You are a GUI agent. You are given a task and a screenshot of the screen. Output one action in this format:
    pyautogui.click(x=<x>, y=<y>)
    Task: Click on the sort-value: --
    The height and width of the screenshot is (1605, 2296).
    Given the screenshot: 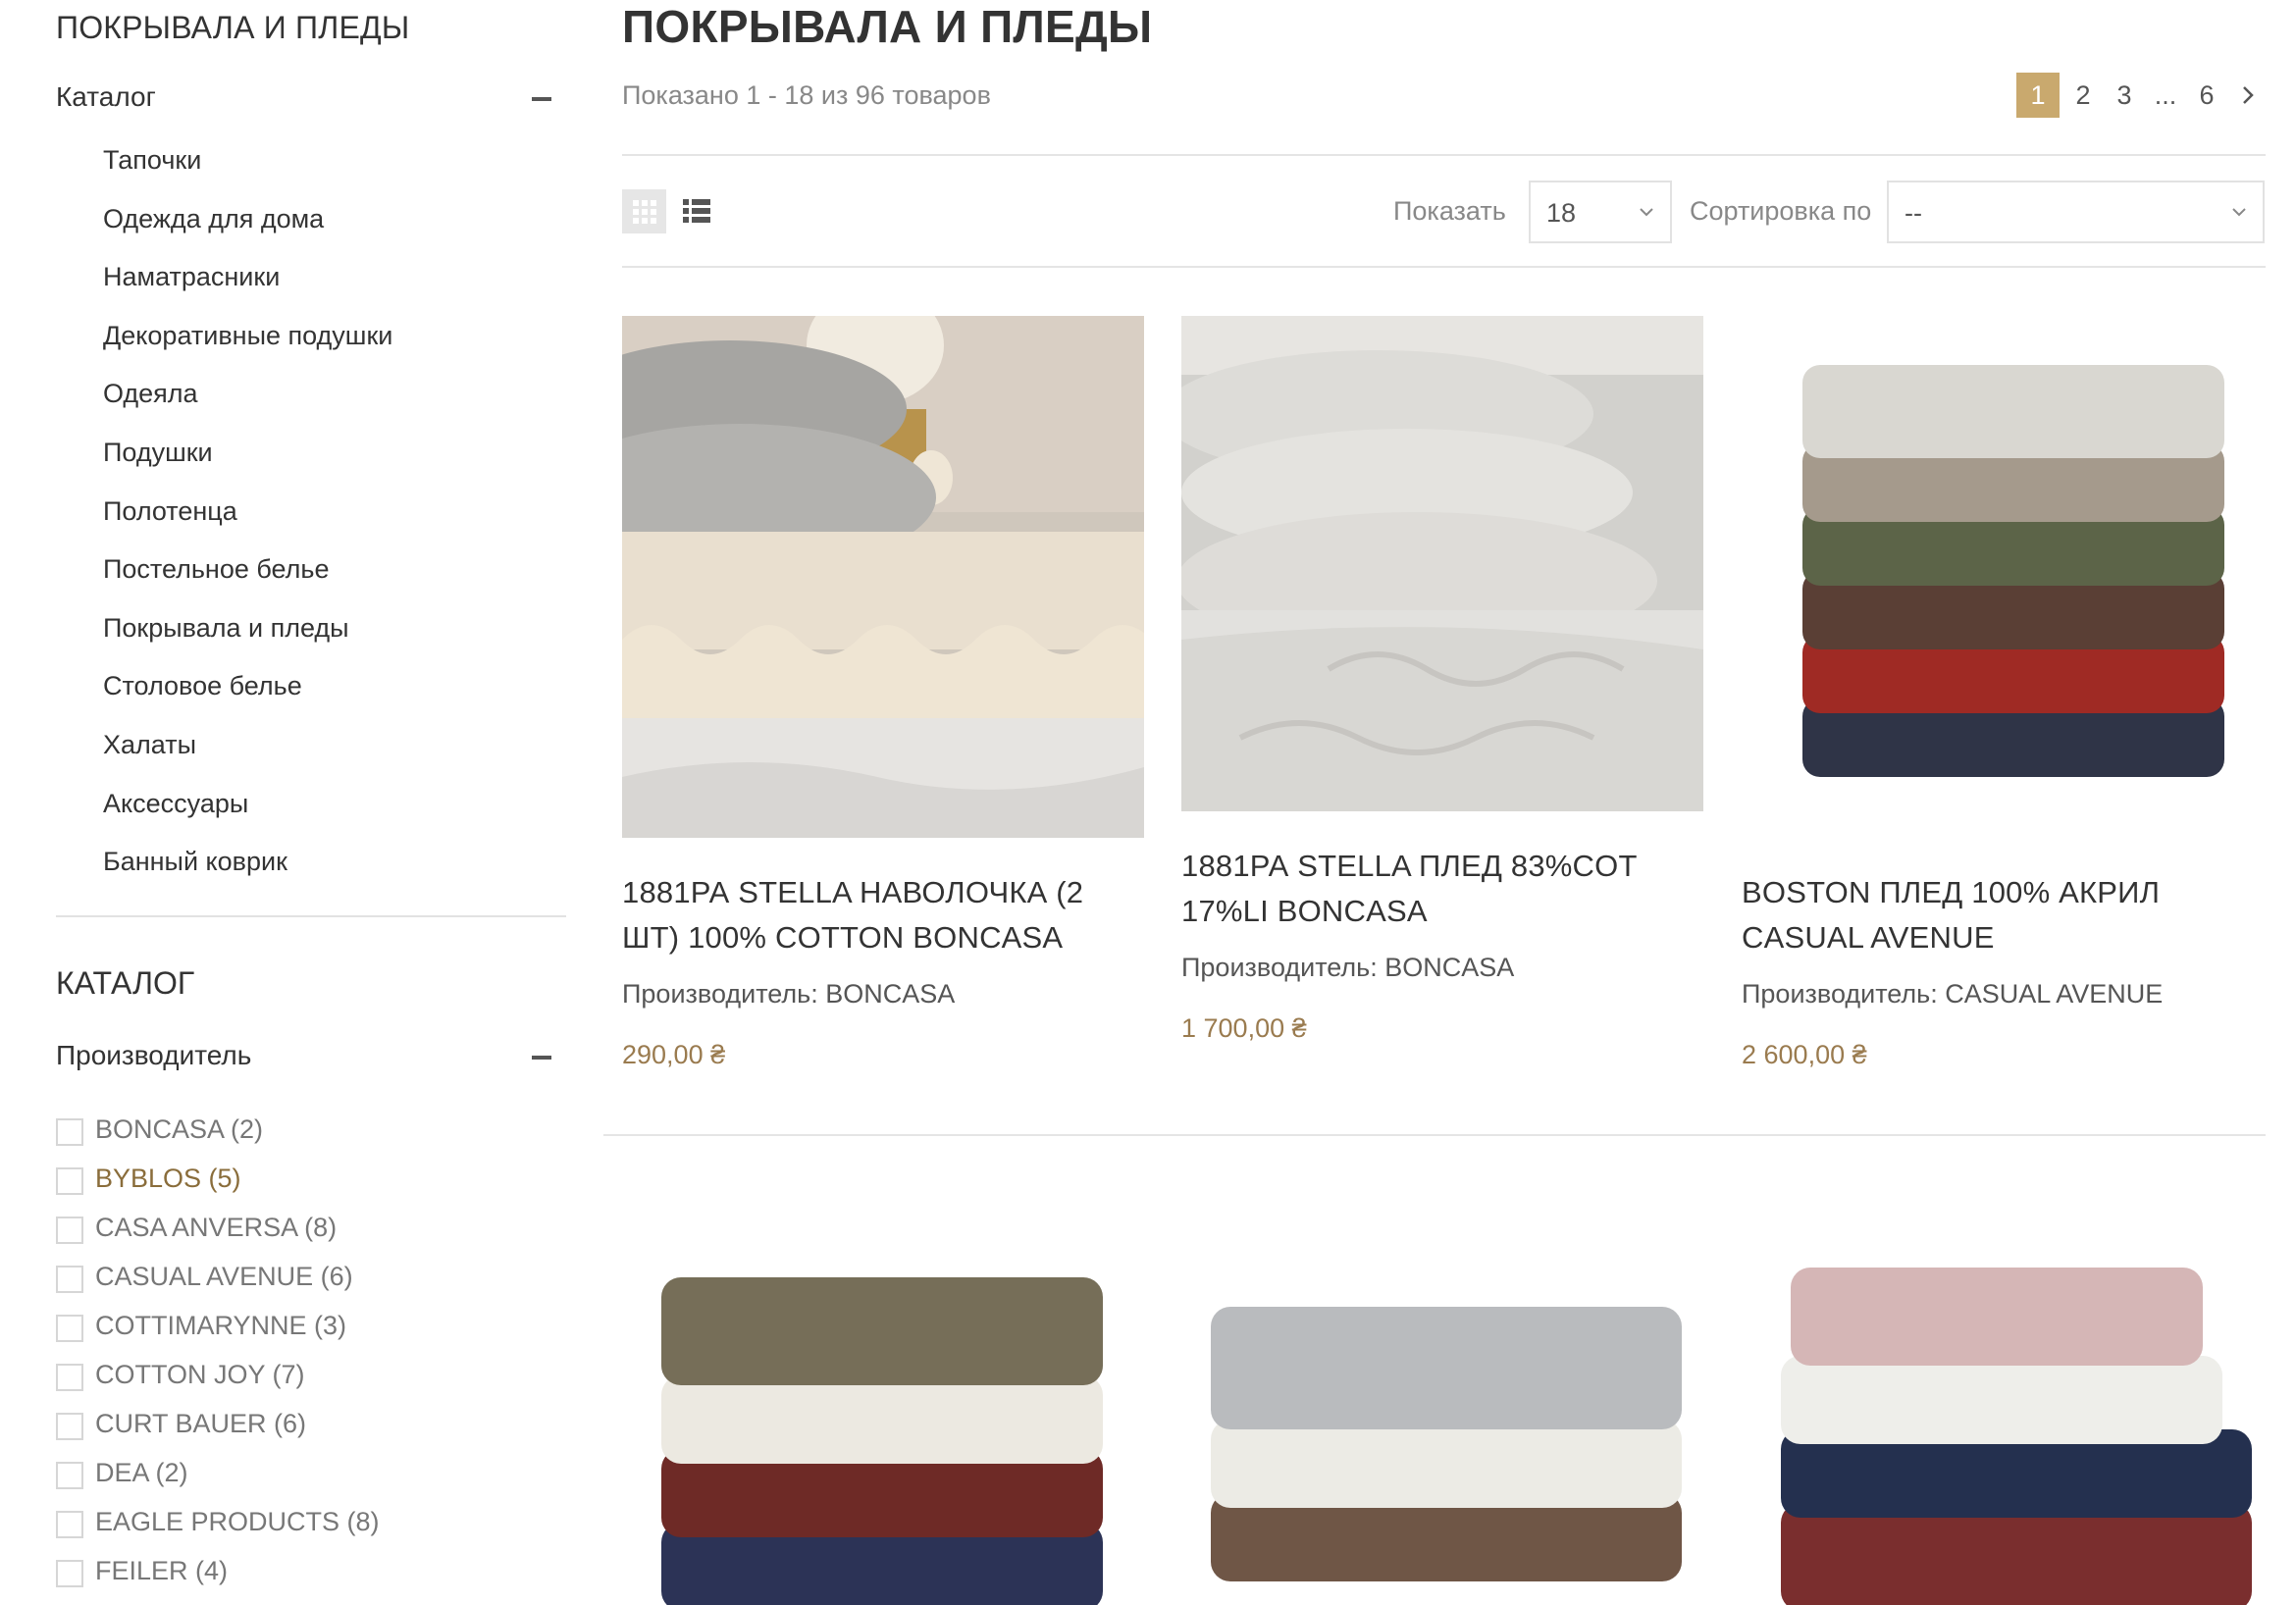 What is the action you would take?
    pyautogui.click(x=1913, y=213)
    